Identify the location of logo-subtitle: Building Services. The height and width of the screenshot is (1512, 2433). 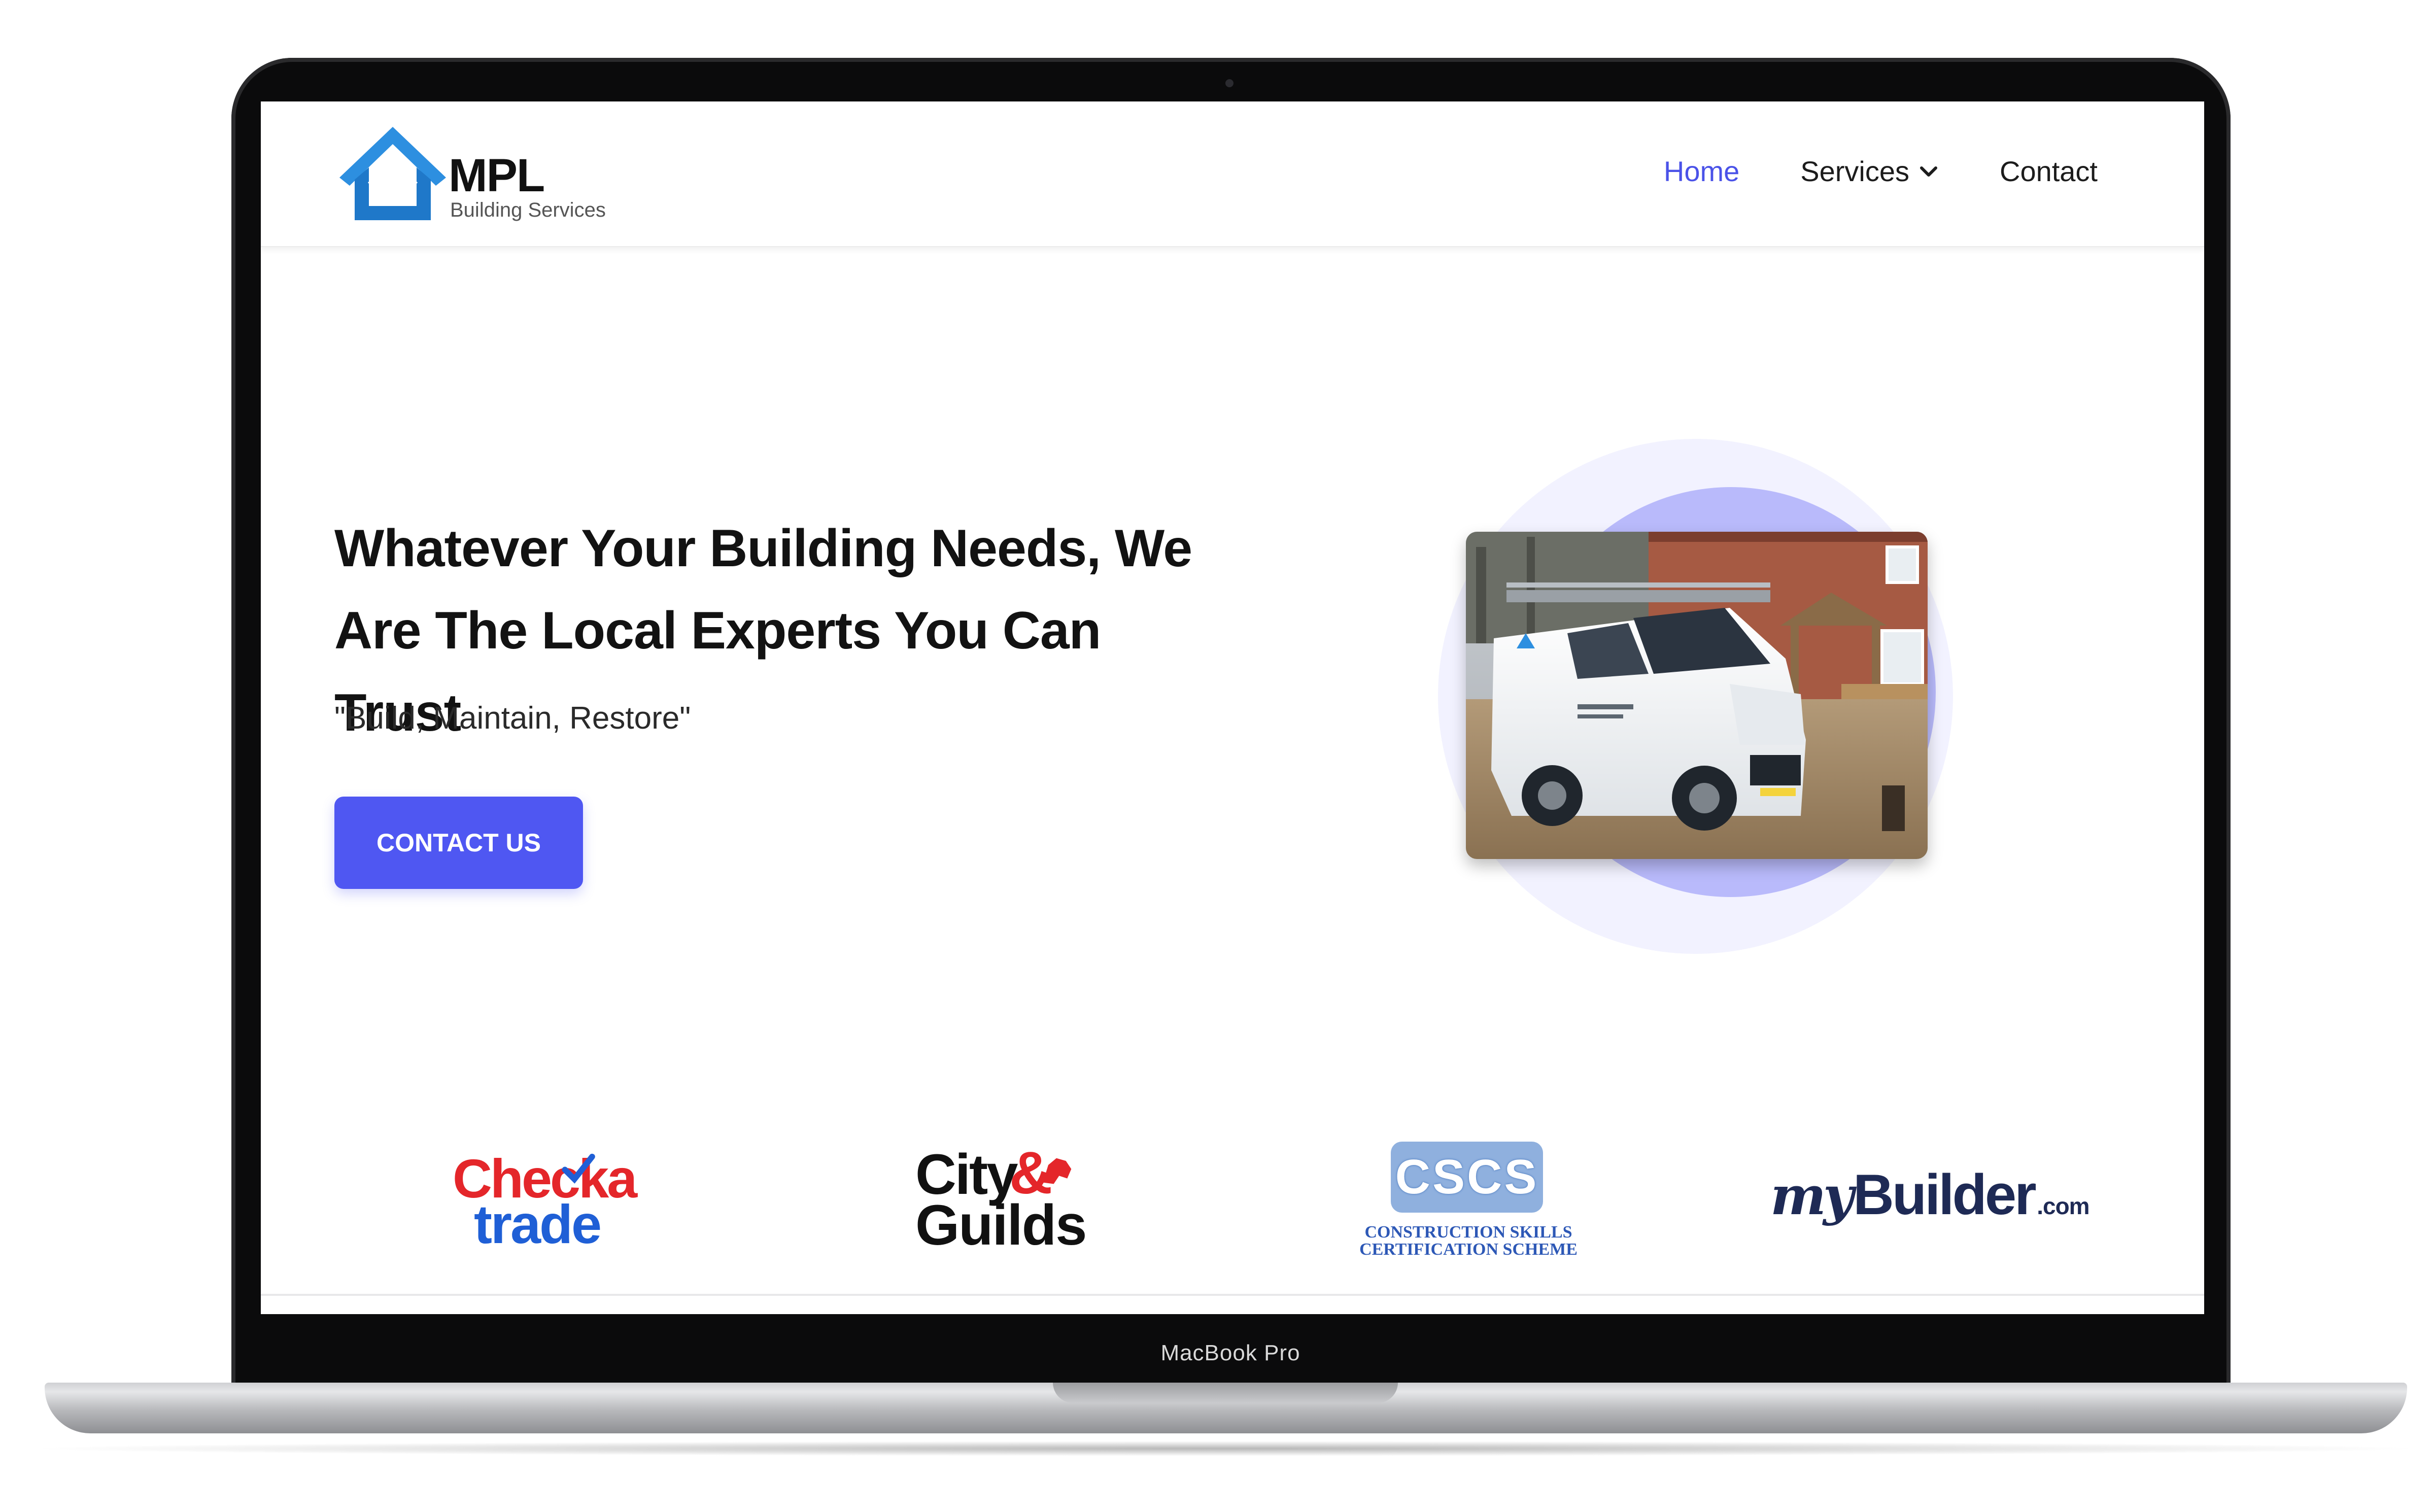
(528, 210).